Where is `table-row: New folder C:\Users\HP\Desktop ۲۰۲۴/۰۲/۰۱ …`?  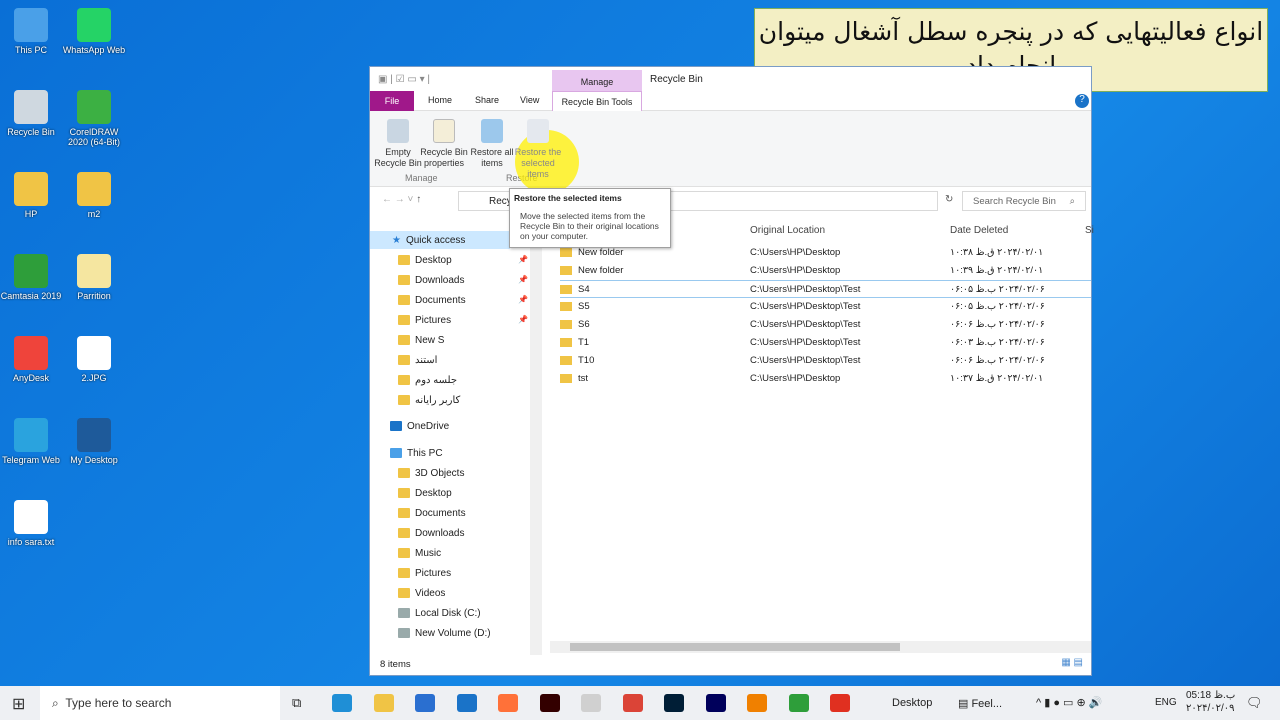 table-row: New folder C:\Users\HP\Desktop ۲۰۲۴/۰۲/۰۱ … is located at coordinates (825, 271).